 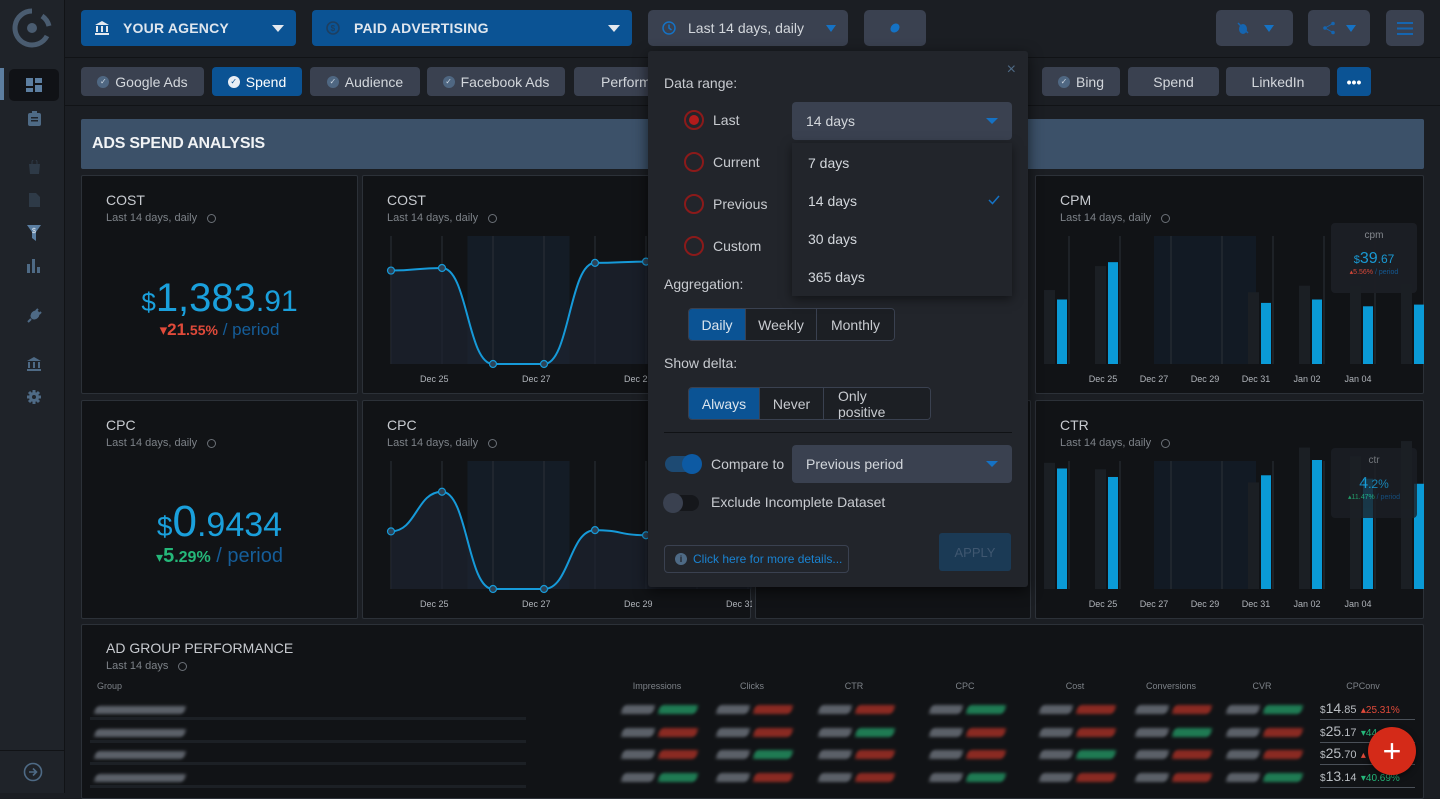 What do you see at coordinates (717, 324) in the screenshot?
I see `aggregation-daily: Daily` at bounding box center [717, 324].